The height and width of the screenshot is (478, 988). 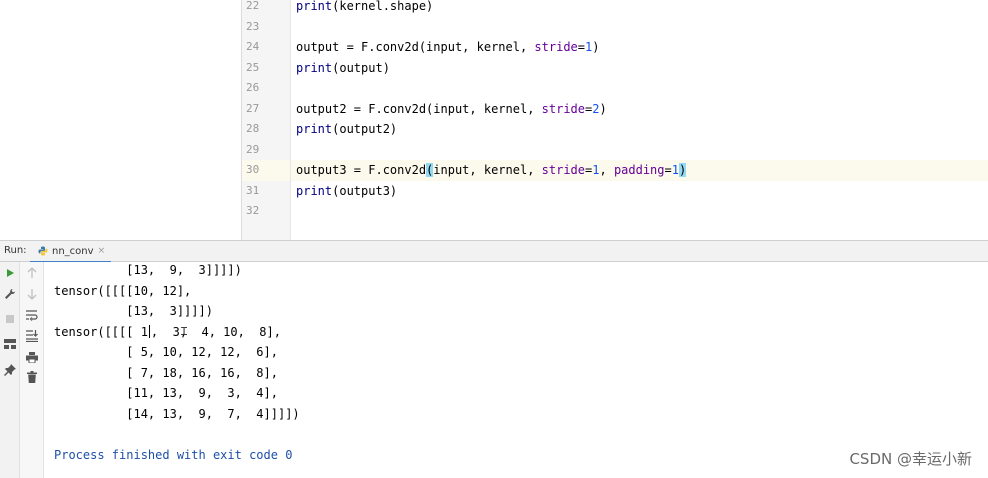 I want to click on console-line: [13, 3]]]]), so click(x=133, y=311).